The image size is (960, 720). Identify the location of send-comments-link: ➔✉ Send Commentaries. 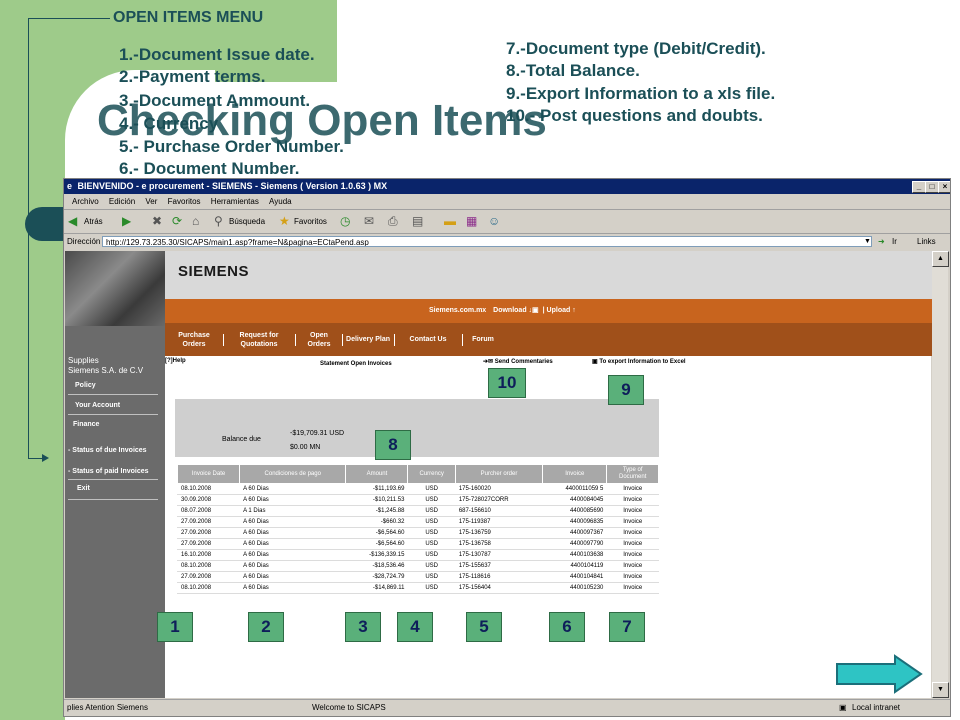
(518, 361).